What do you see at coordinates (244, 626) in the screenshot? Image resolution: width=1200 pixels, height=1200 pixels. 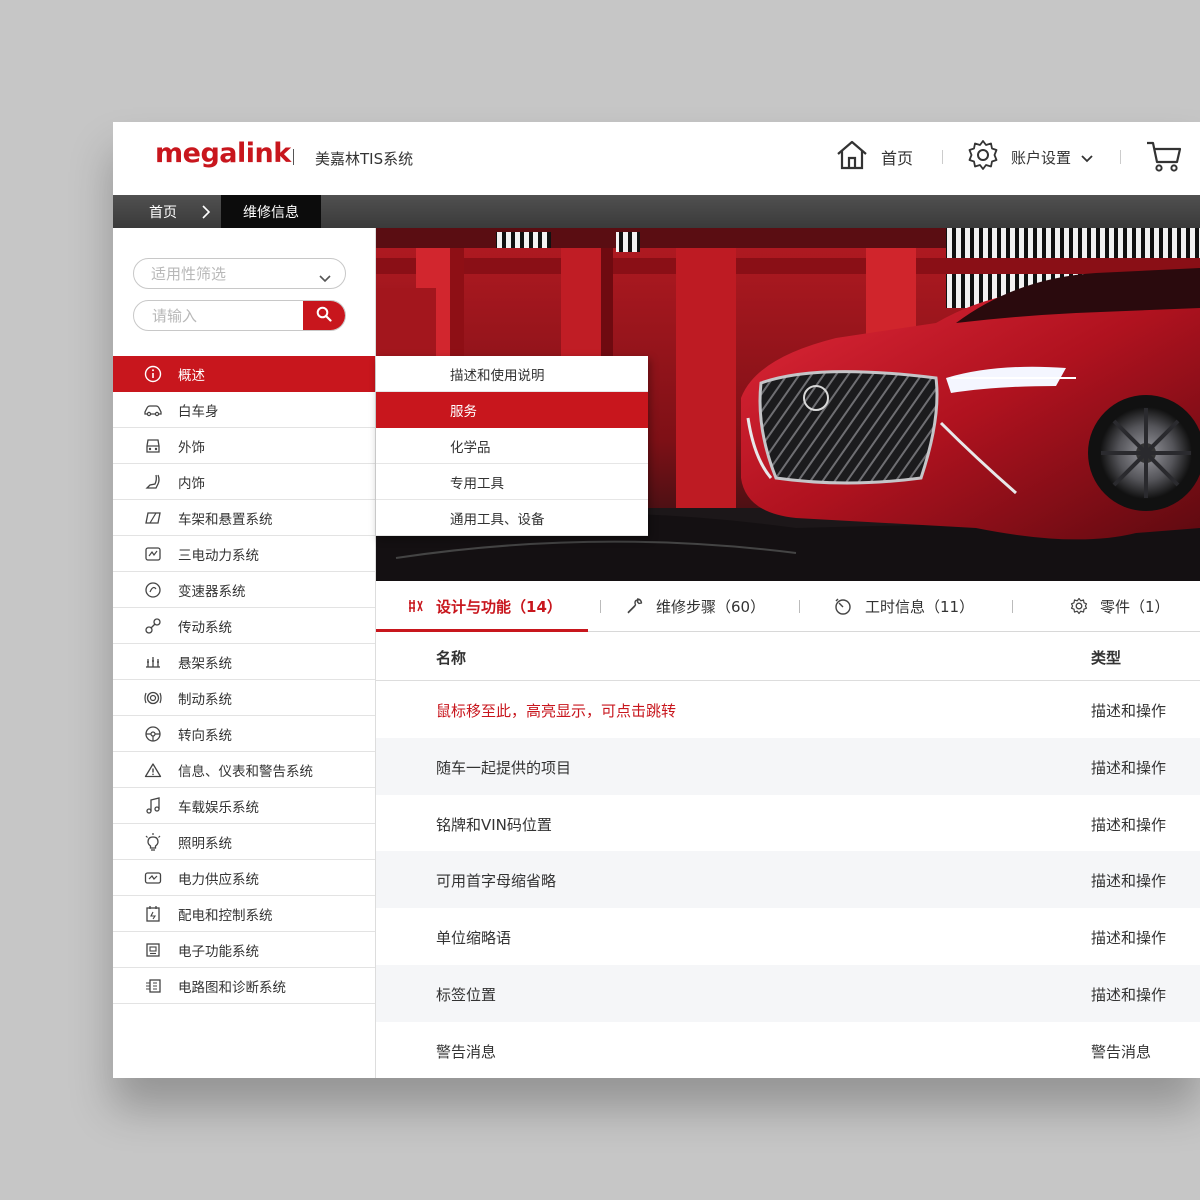 I see `sidebar-item-drive: 传动系统` at bounding box center [244, 626].